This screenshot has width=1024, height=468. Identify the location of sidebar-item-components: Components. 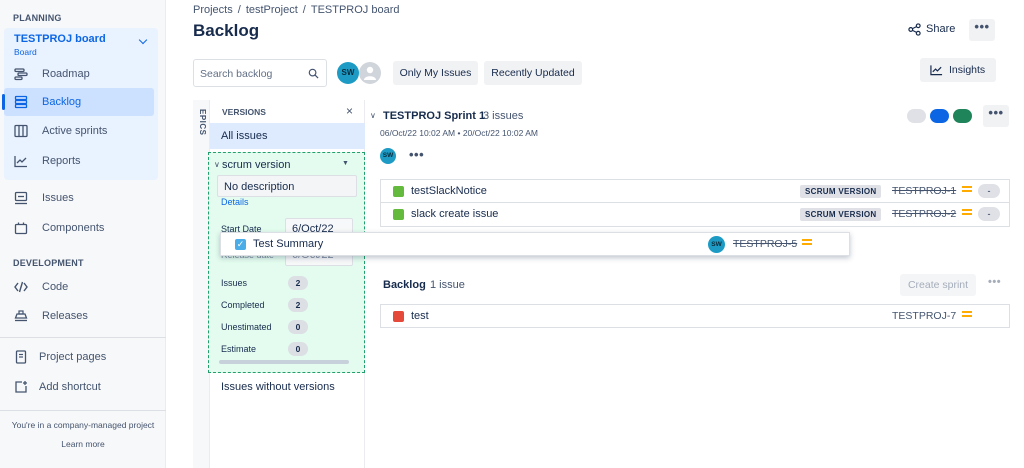
(79, 228).